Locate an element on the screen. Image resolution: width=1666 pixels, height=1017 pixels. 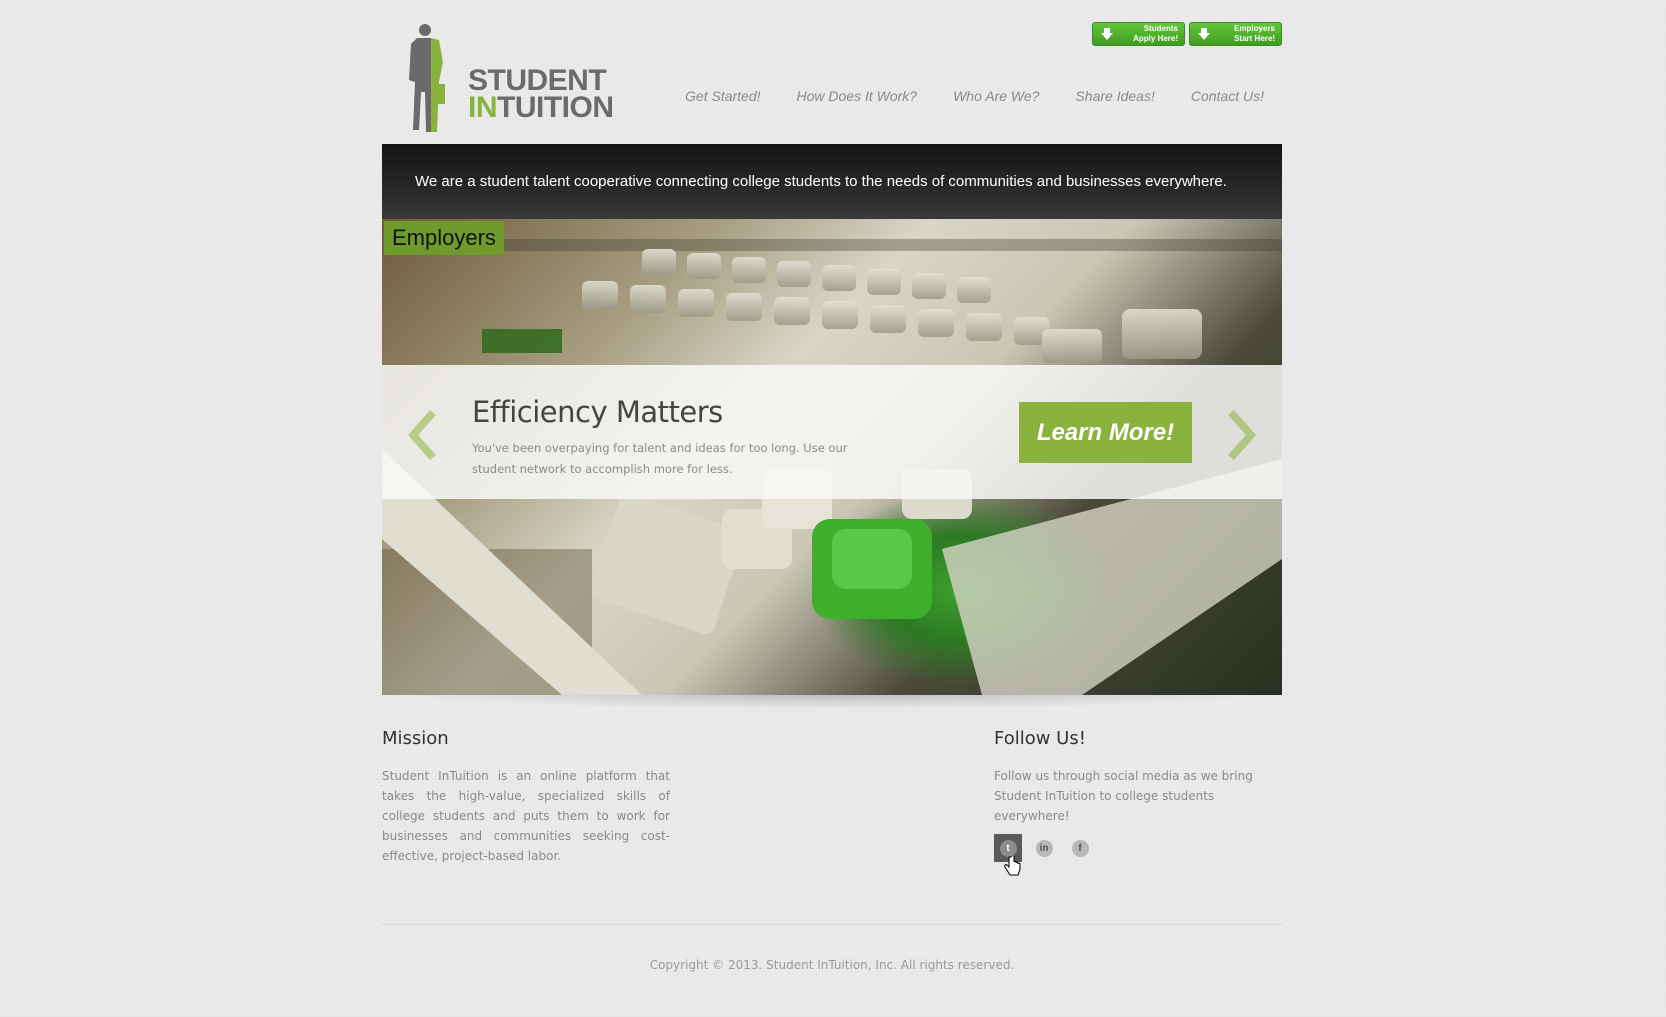
employers-start-line1: Employers is located at coordinates (1254, 28).